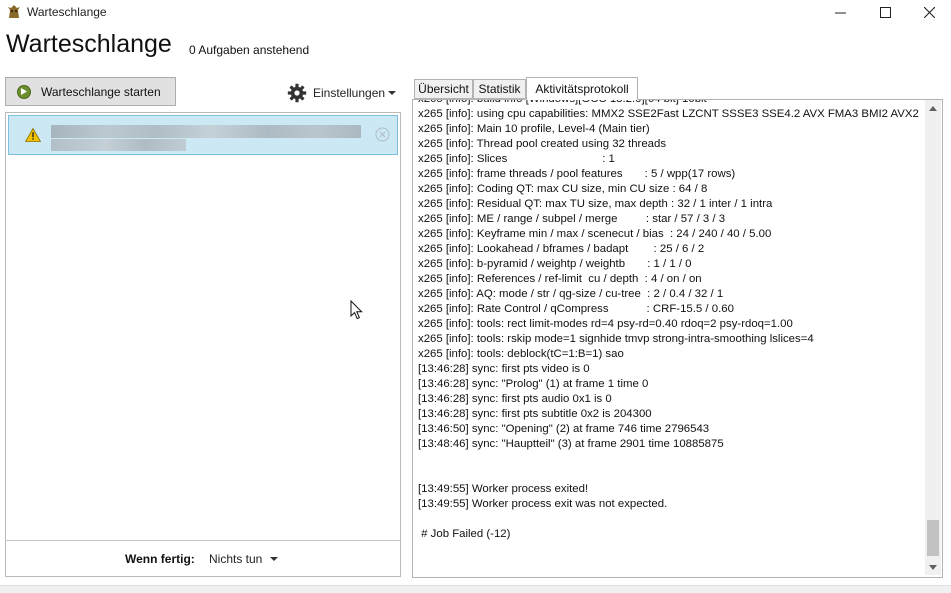  I want to click on chevron-up-icon, so click(933, 108).